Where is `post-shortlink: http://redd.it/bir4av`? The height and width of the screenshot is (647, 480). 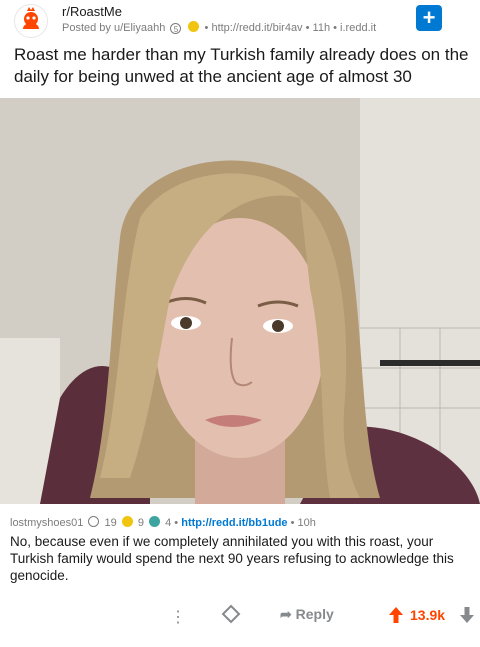
post-shortlink: http://redd.it/bir4av is located at coordinates (256, 28).